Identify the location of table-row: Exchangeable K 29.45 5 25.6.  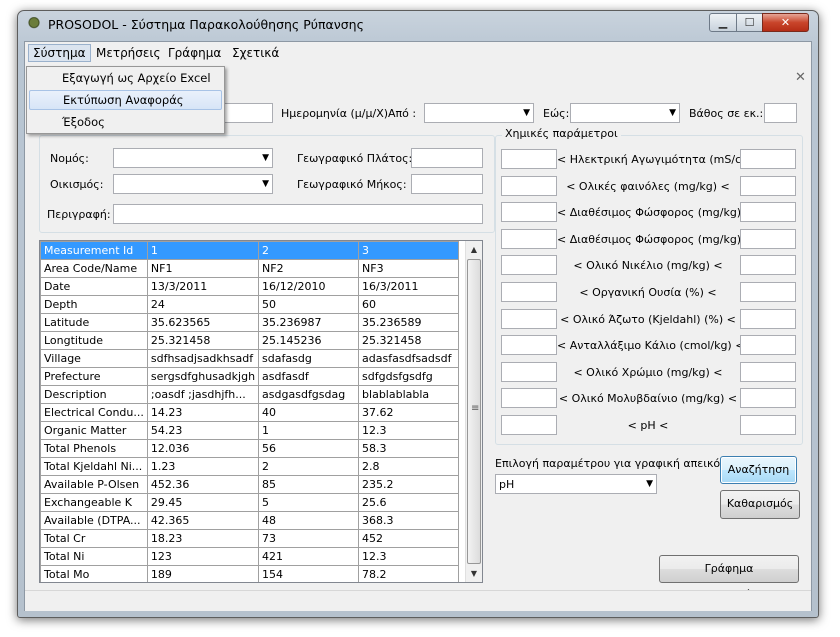
(250, 502).